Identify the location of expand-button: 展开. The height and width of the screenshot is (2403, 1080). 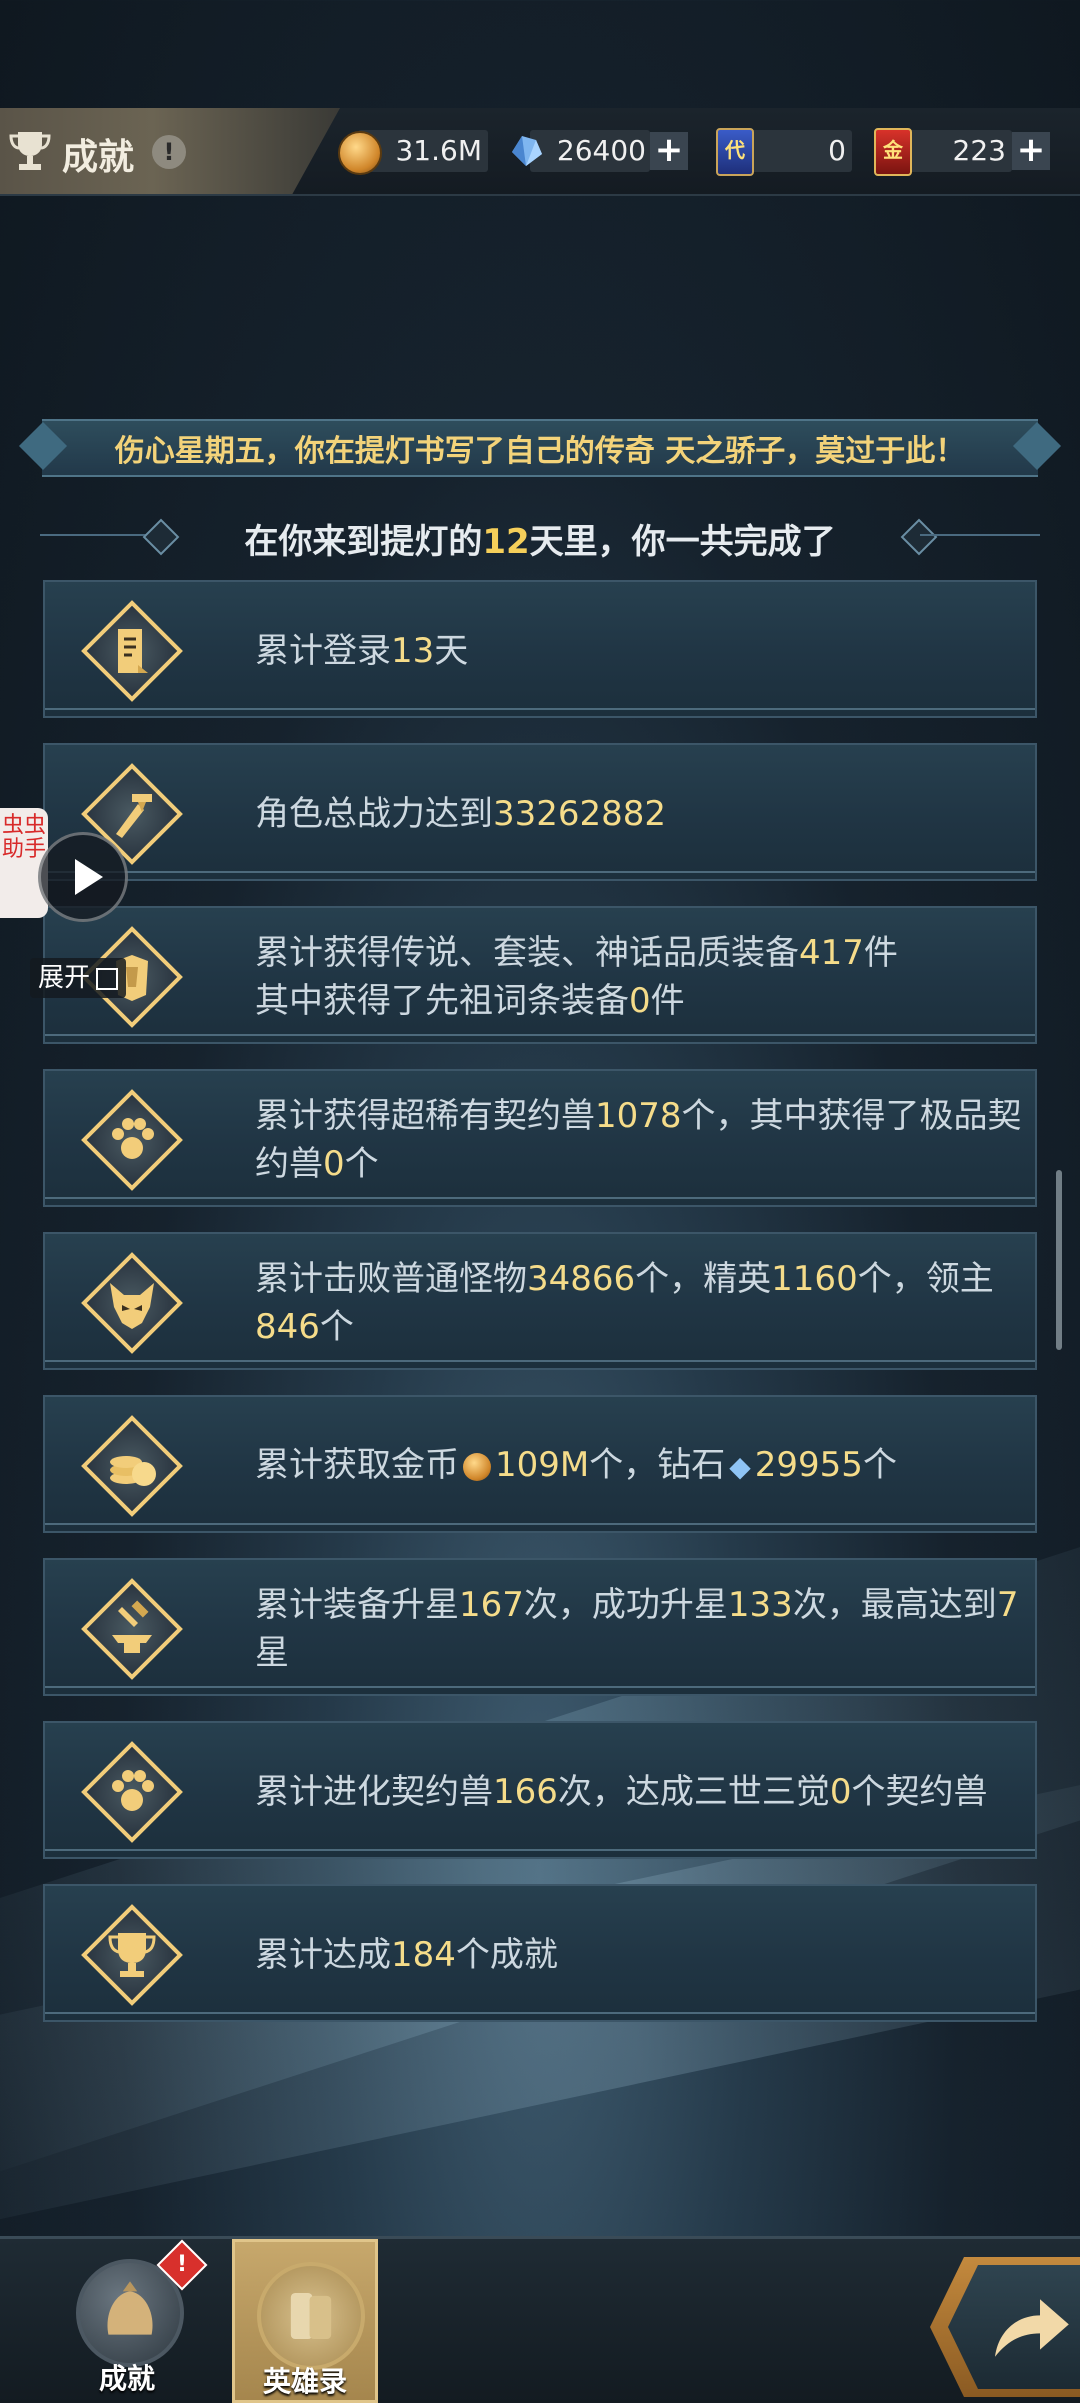
(78, 978).